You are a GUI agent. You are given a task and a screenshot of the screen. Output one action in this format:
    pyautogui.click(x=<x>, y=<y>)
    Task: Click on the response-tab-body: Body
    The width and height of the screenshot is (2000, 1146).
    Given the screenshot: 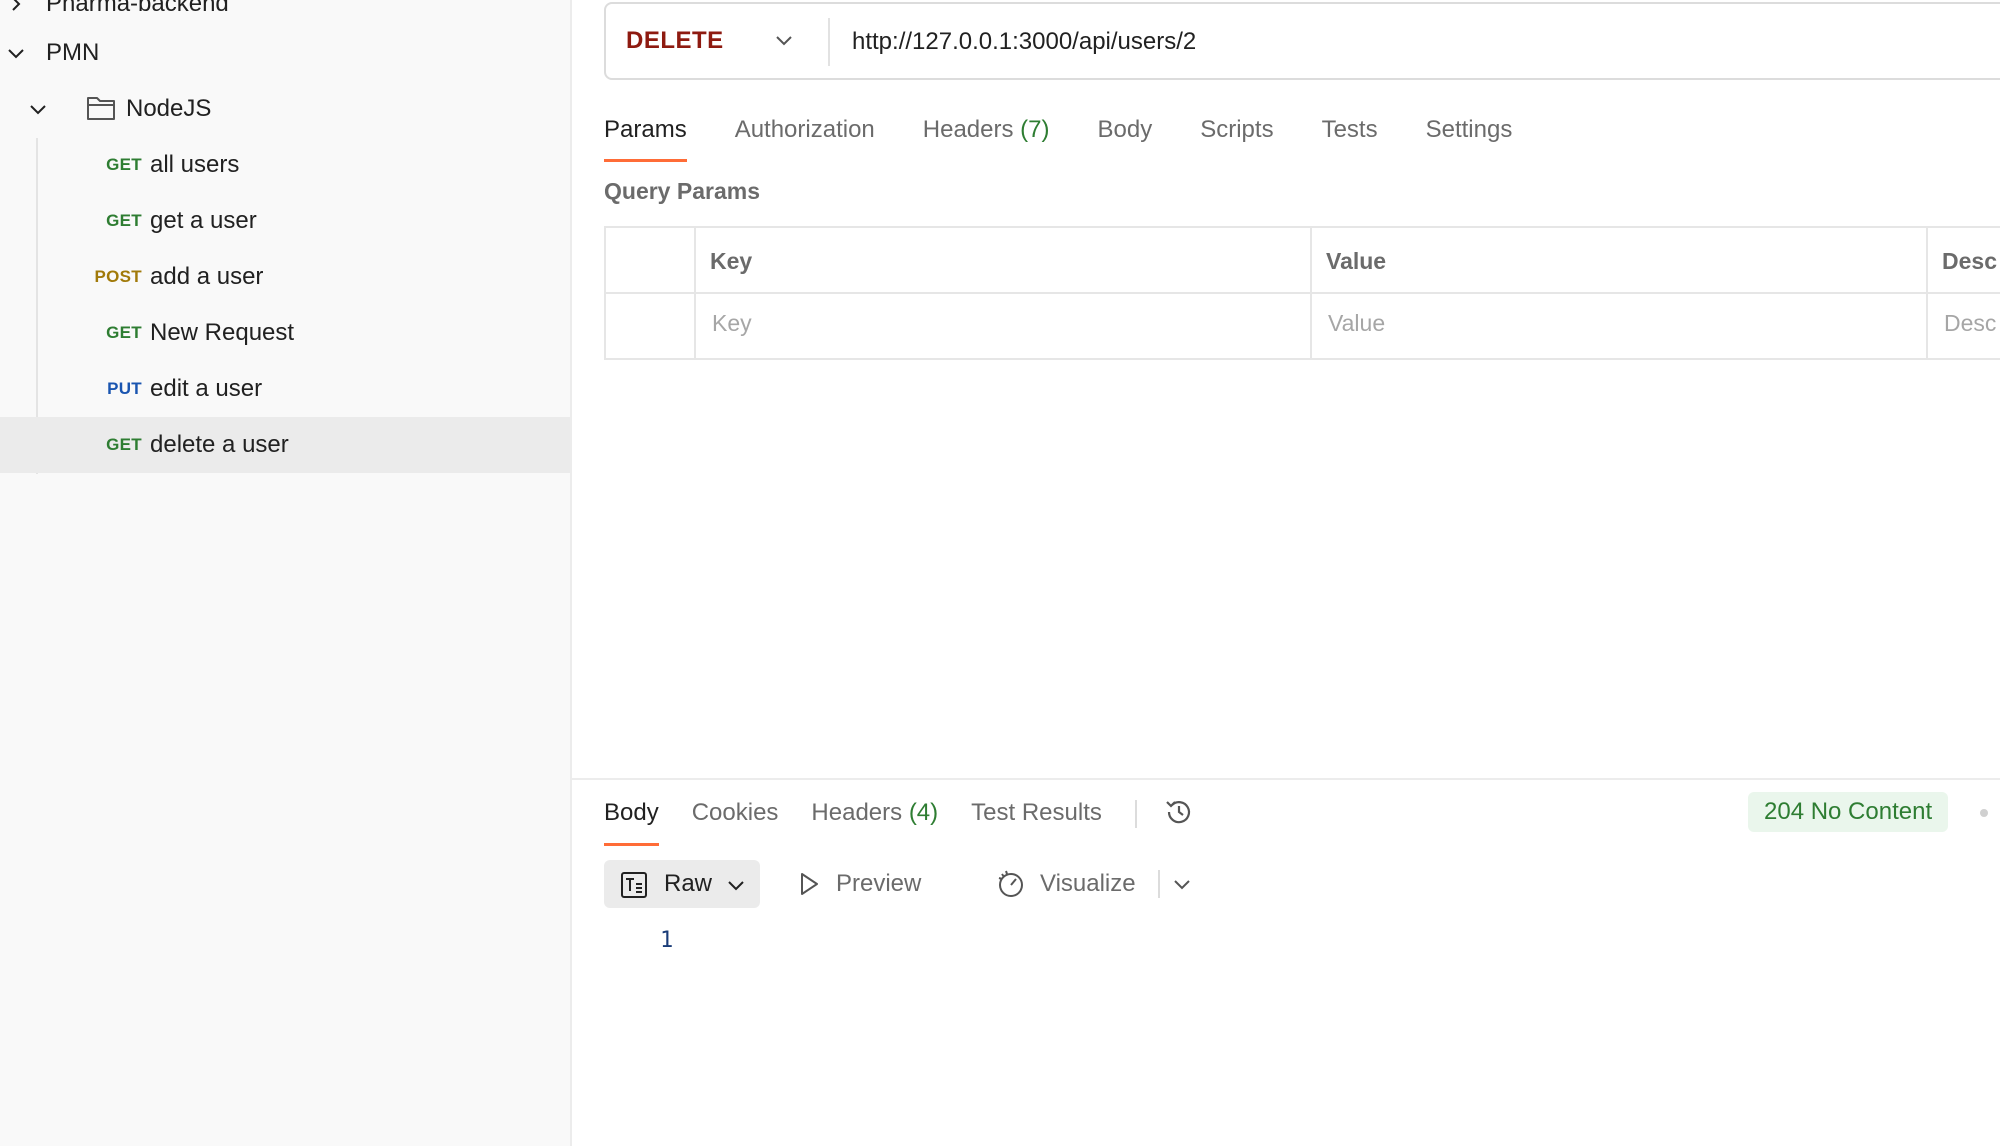 What is the action you would take?
    pyautogui.click(x=631, y=821)
    